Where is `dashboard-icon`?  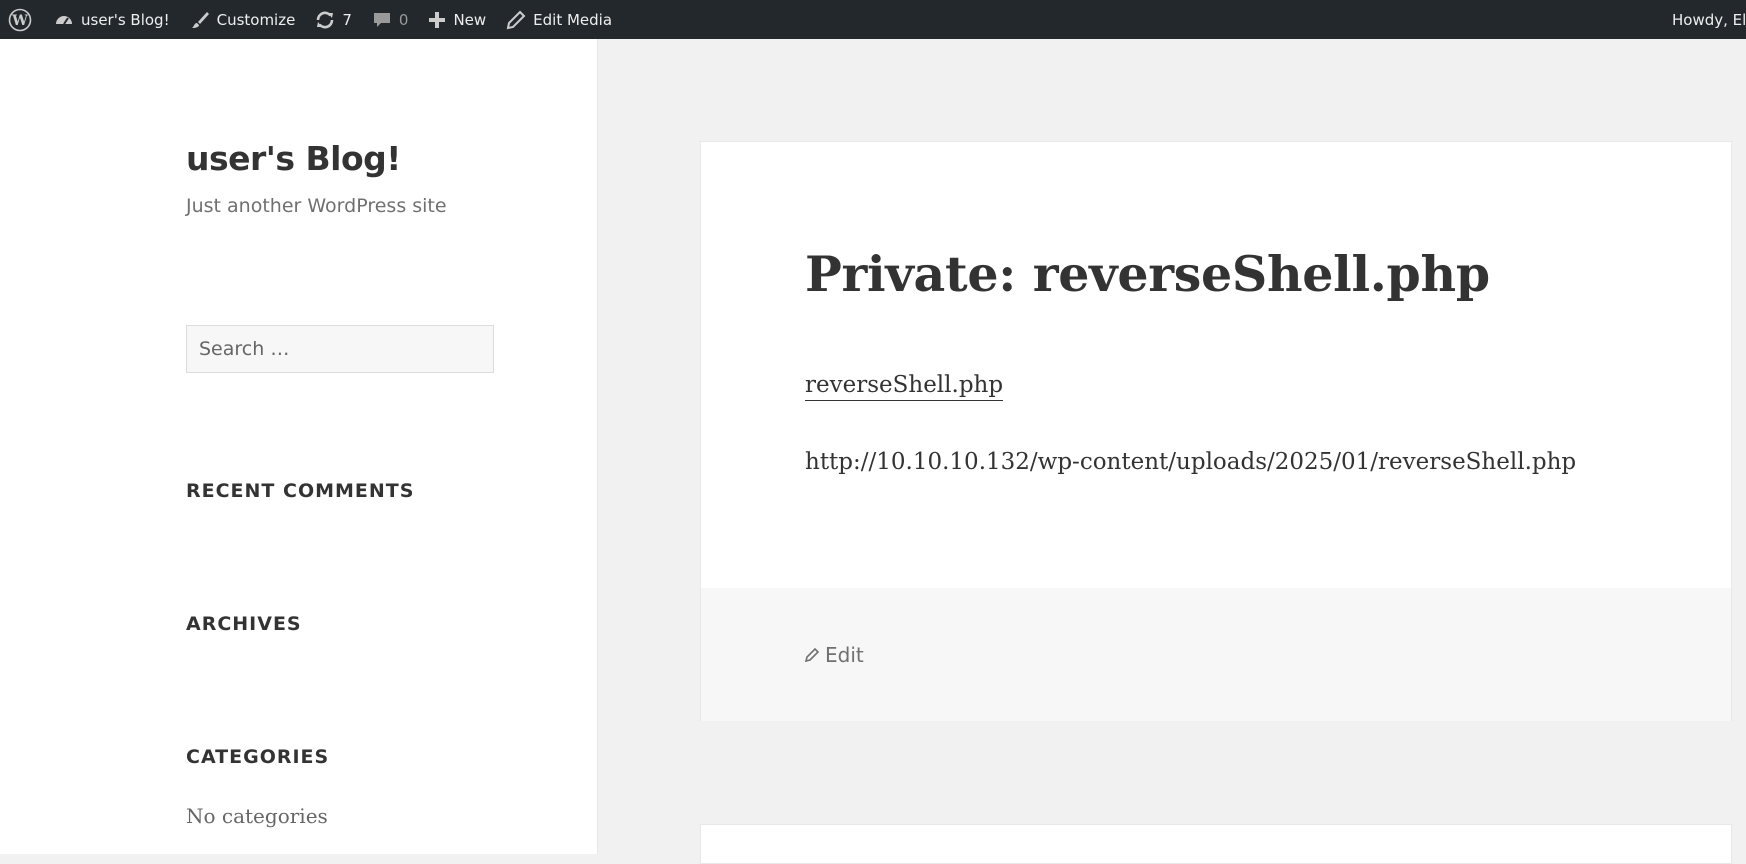
dashboard-icon is located at coordinates (64, 20).